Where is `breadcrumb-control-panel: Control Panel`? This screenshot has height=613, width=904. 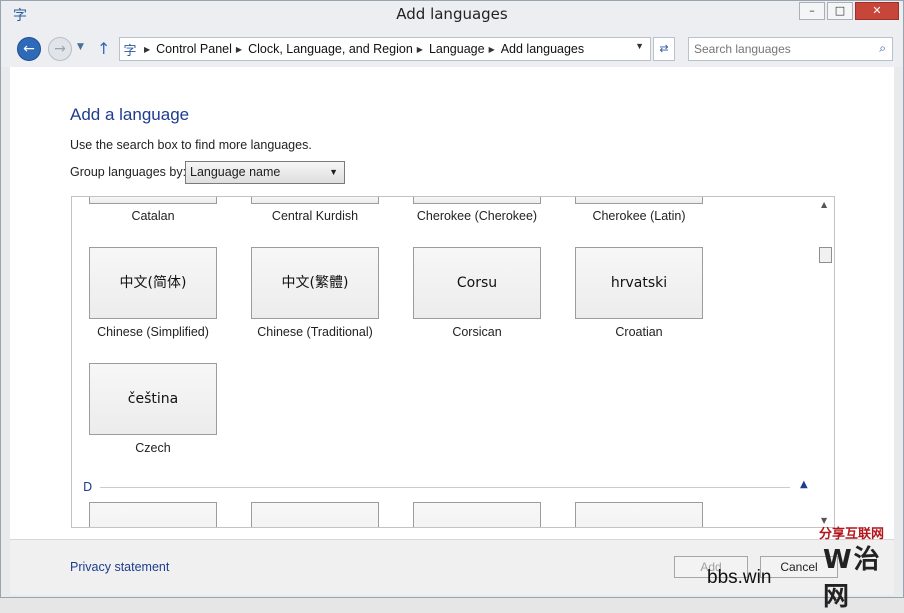
breadcrumb-control-panel: Control Panel is located at coordinates (194, 49).